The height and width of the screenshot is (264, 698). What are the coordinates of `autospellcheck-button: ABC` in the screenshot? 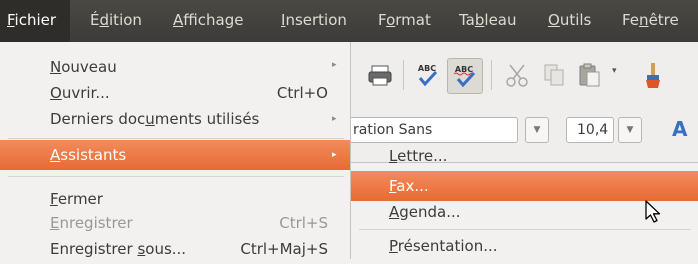 It's located at (465, 76).